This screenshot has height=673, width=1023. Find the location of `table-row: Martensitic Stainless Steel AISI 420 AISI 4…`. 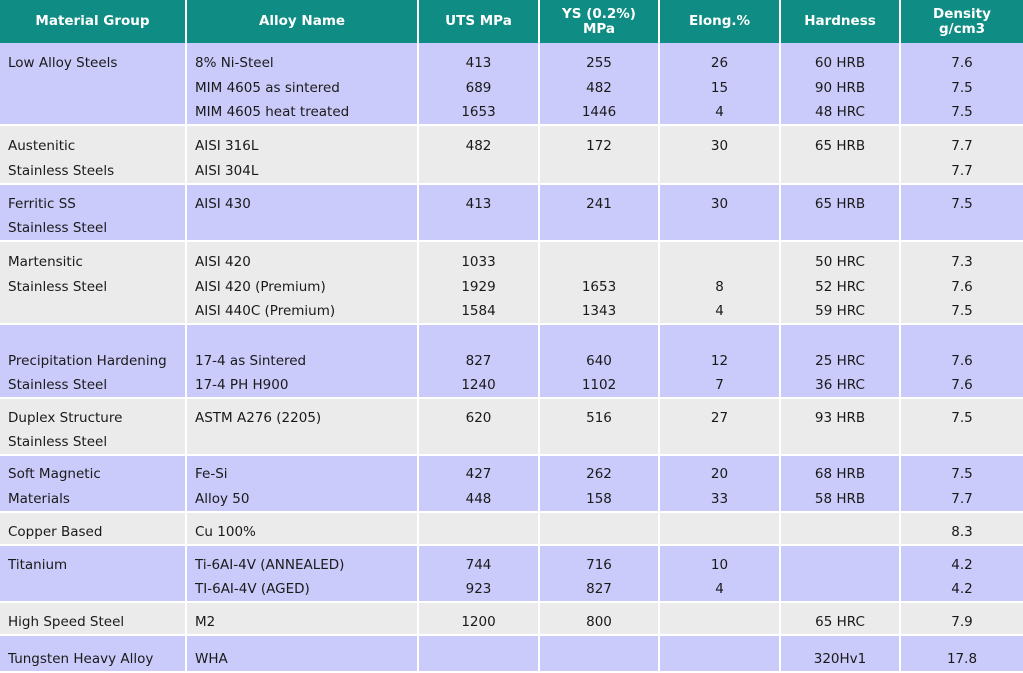

table-row: Martensitic Stainless Steel AISI 420 AISI 4… is located at coordinates (511, 282).